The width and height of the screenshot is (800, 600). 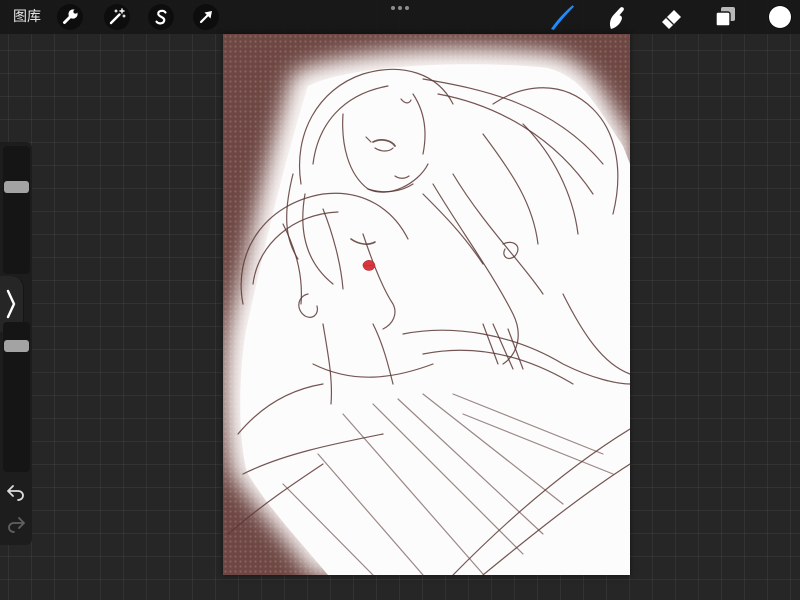 I want to click on transform-button, so click(x=206, y=17).